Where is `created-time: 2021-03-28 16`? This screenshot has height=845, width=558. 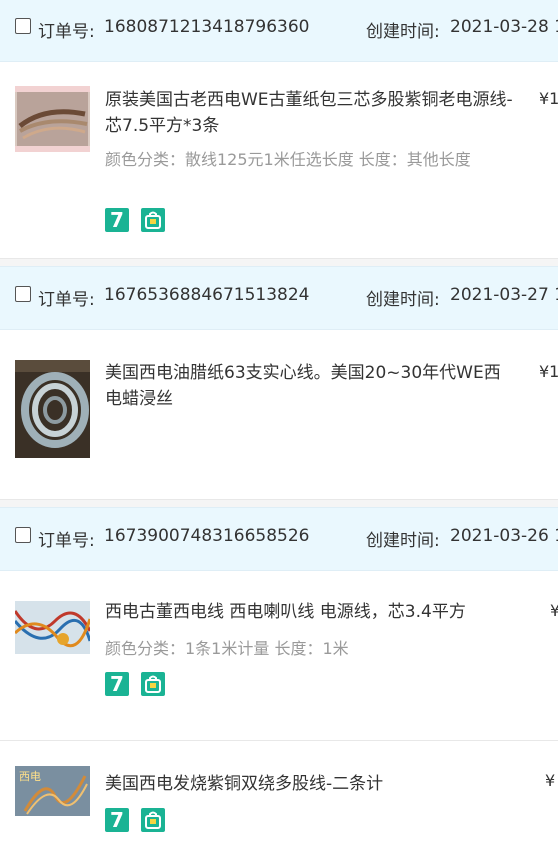
created-time: 2021-03-28 16 is located at coordinates (504, 27).